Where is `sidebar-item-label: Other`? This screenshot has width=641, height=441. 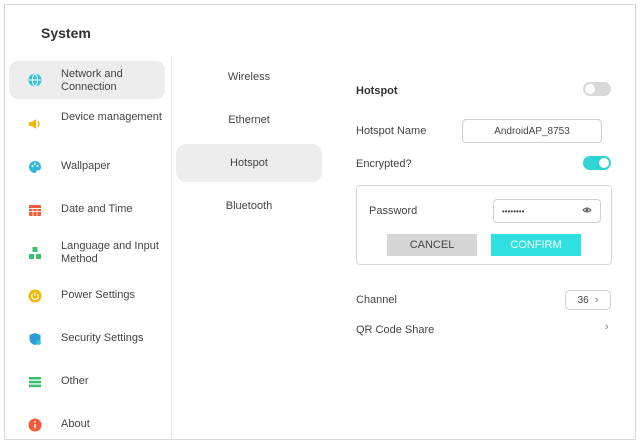
sidebar-item-label: Other is located at coordinates (75, 381).